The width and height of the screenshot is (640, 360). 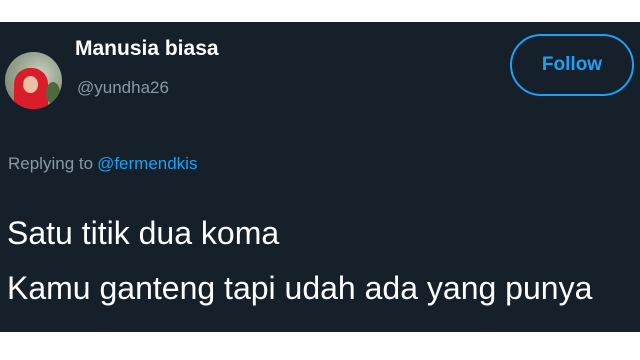 I want to click on replying-to-label: Replying to, so click(x=51, y=163).